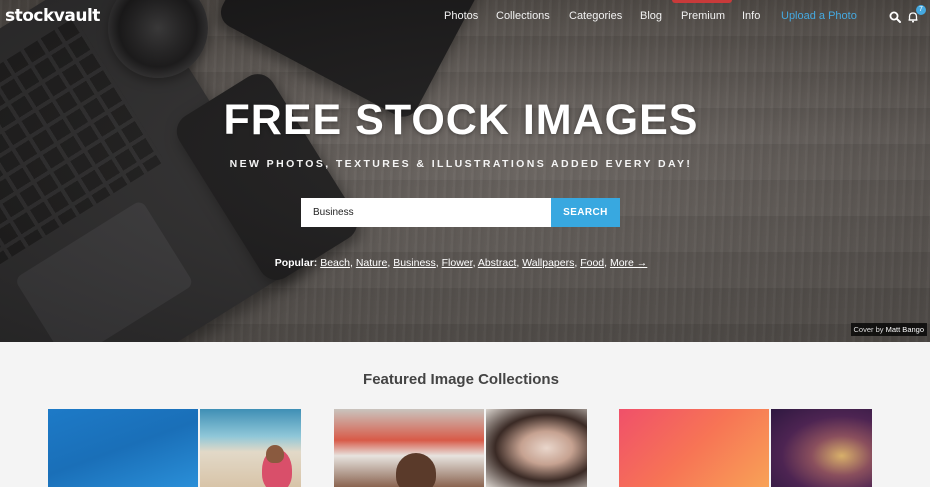 This screenshot has width=930, height=487. What do you see at coordinates (372, 263) in the screenshot?
I see `popular-link-nature: Nature` at bounding box center [372, 263].